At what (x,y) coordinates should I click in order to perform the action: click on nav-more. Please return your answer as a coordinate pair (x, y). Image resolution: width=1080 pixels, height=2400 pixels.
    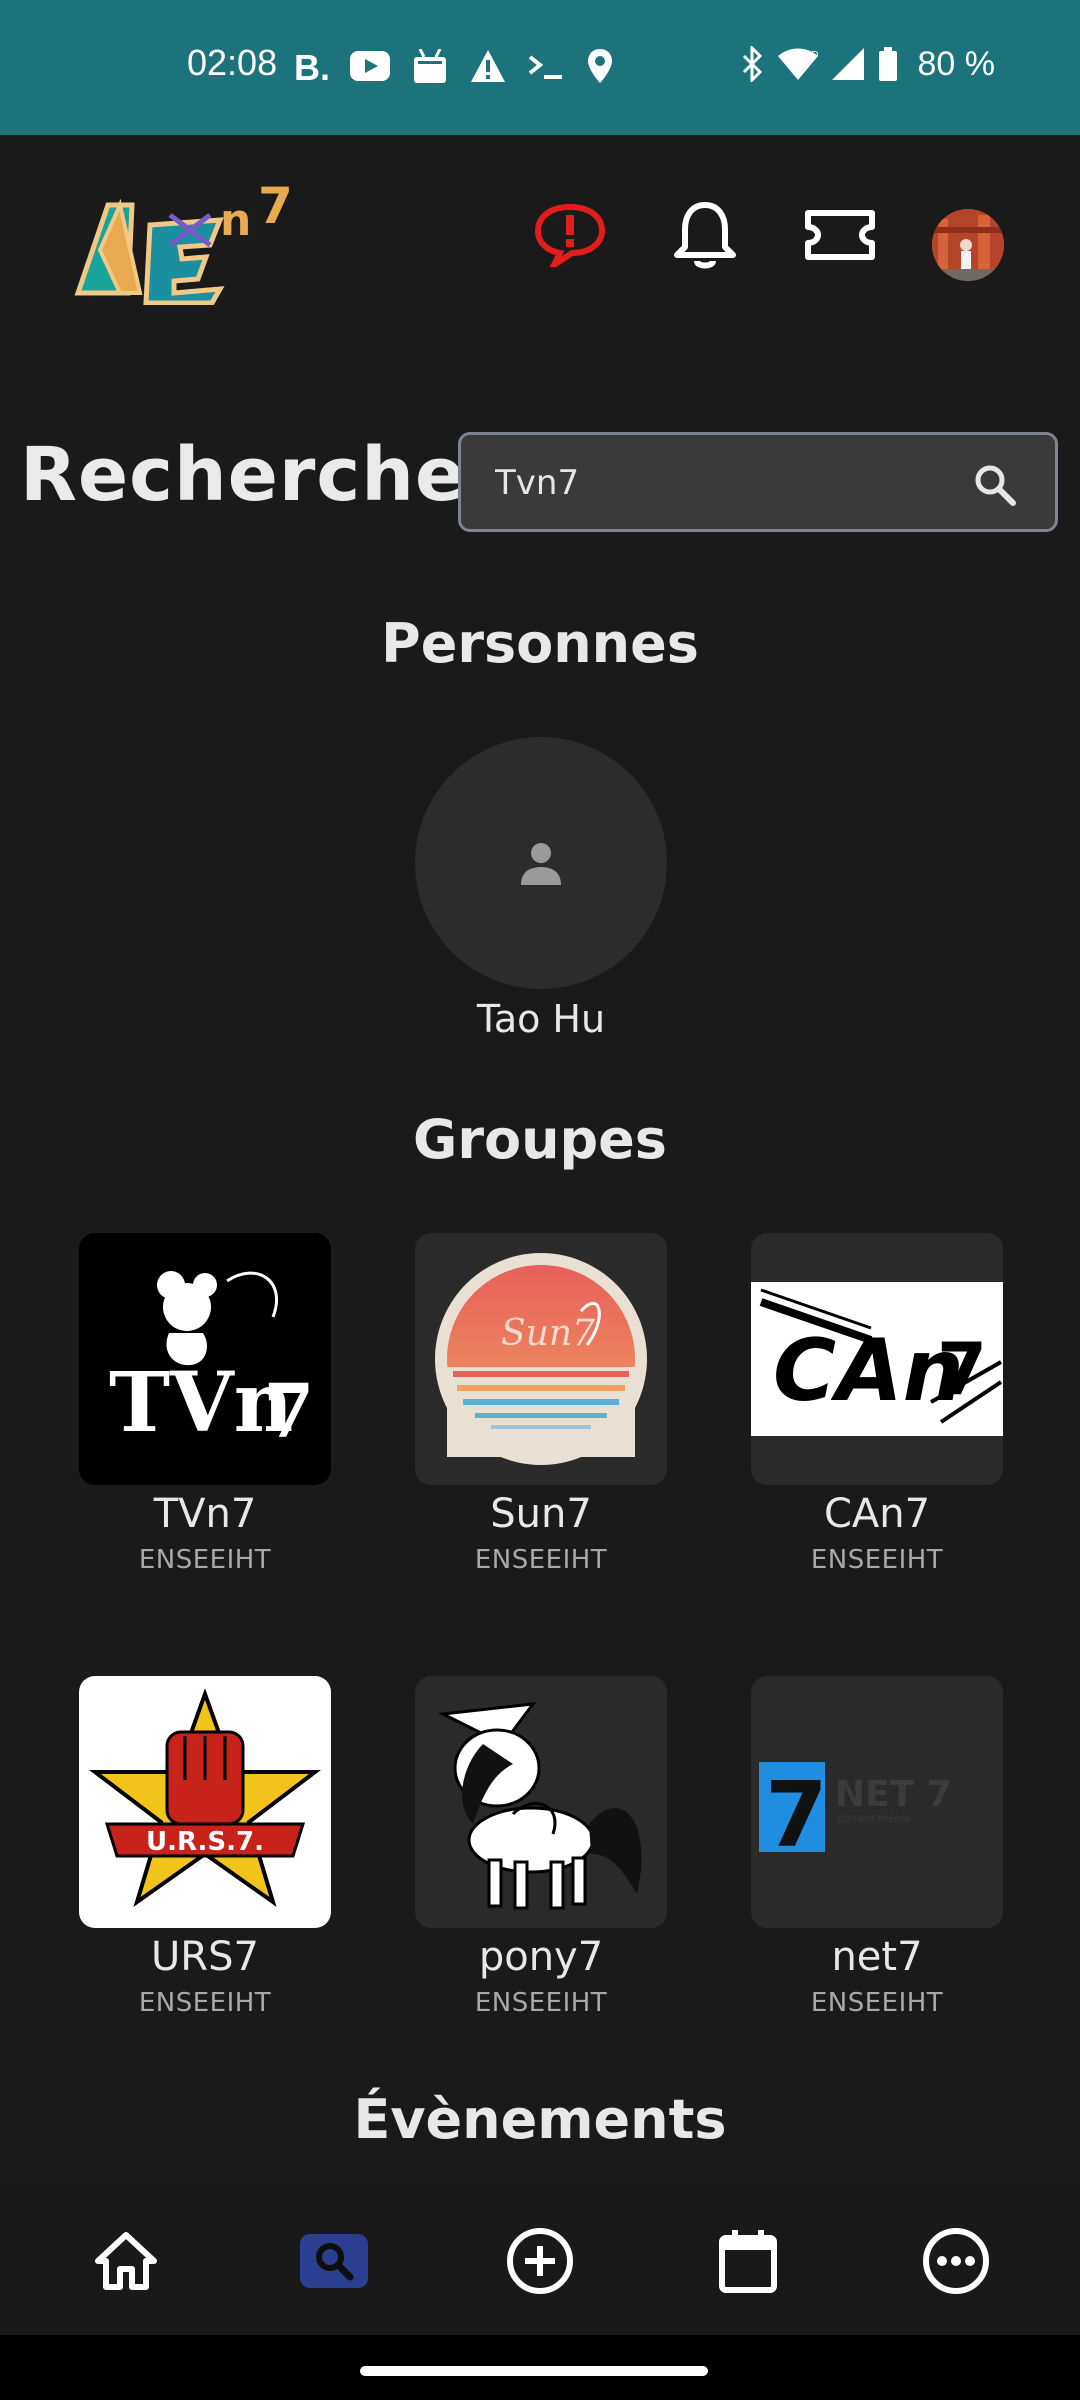
    Looking at the image, I should click on (956, 2261).